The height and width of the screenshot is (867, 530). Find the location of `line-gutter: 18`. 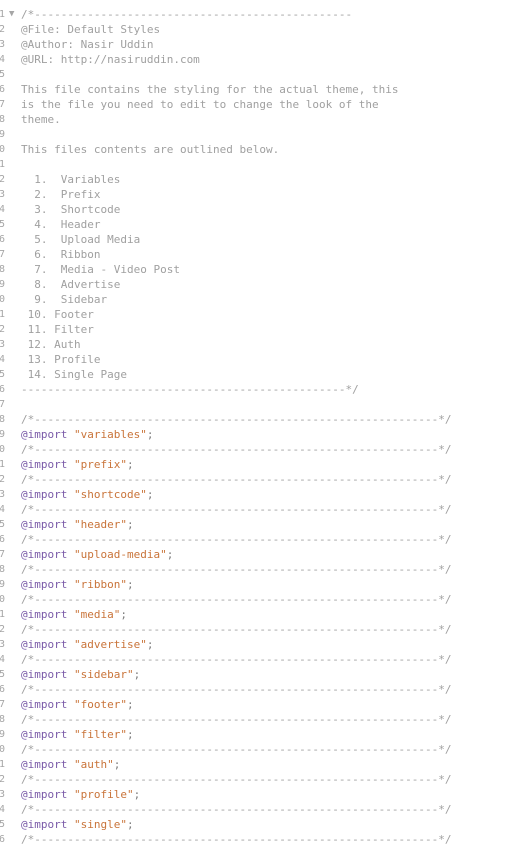

line-gutter: 18 is located at coordinates (8, 269).